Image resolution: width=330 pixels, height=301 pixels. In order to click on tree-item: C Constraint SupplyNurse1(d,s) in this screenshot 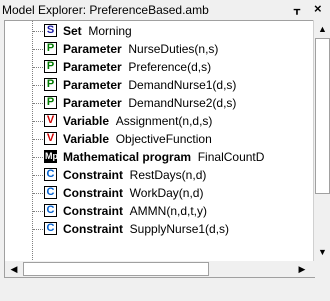, I will do `click(159, 229)`.